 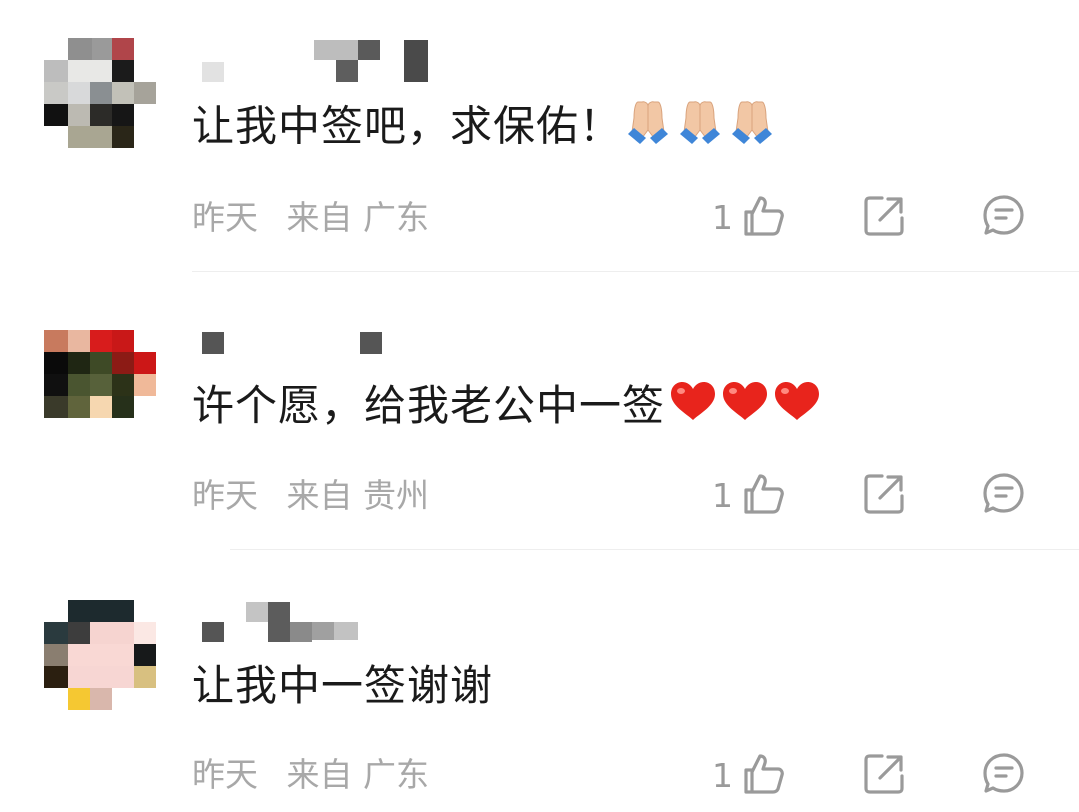 What do you see at coordinates (702, 129) in the screenshot?
I see `pray-icon` at bounding box center [702, 129].